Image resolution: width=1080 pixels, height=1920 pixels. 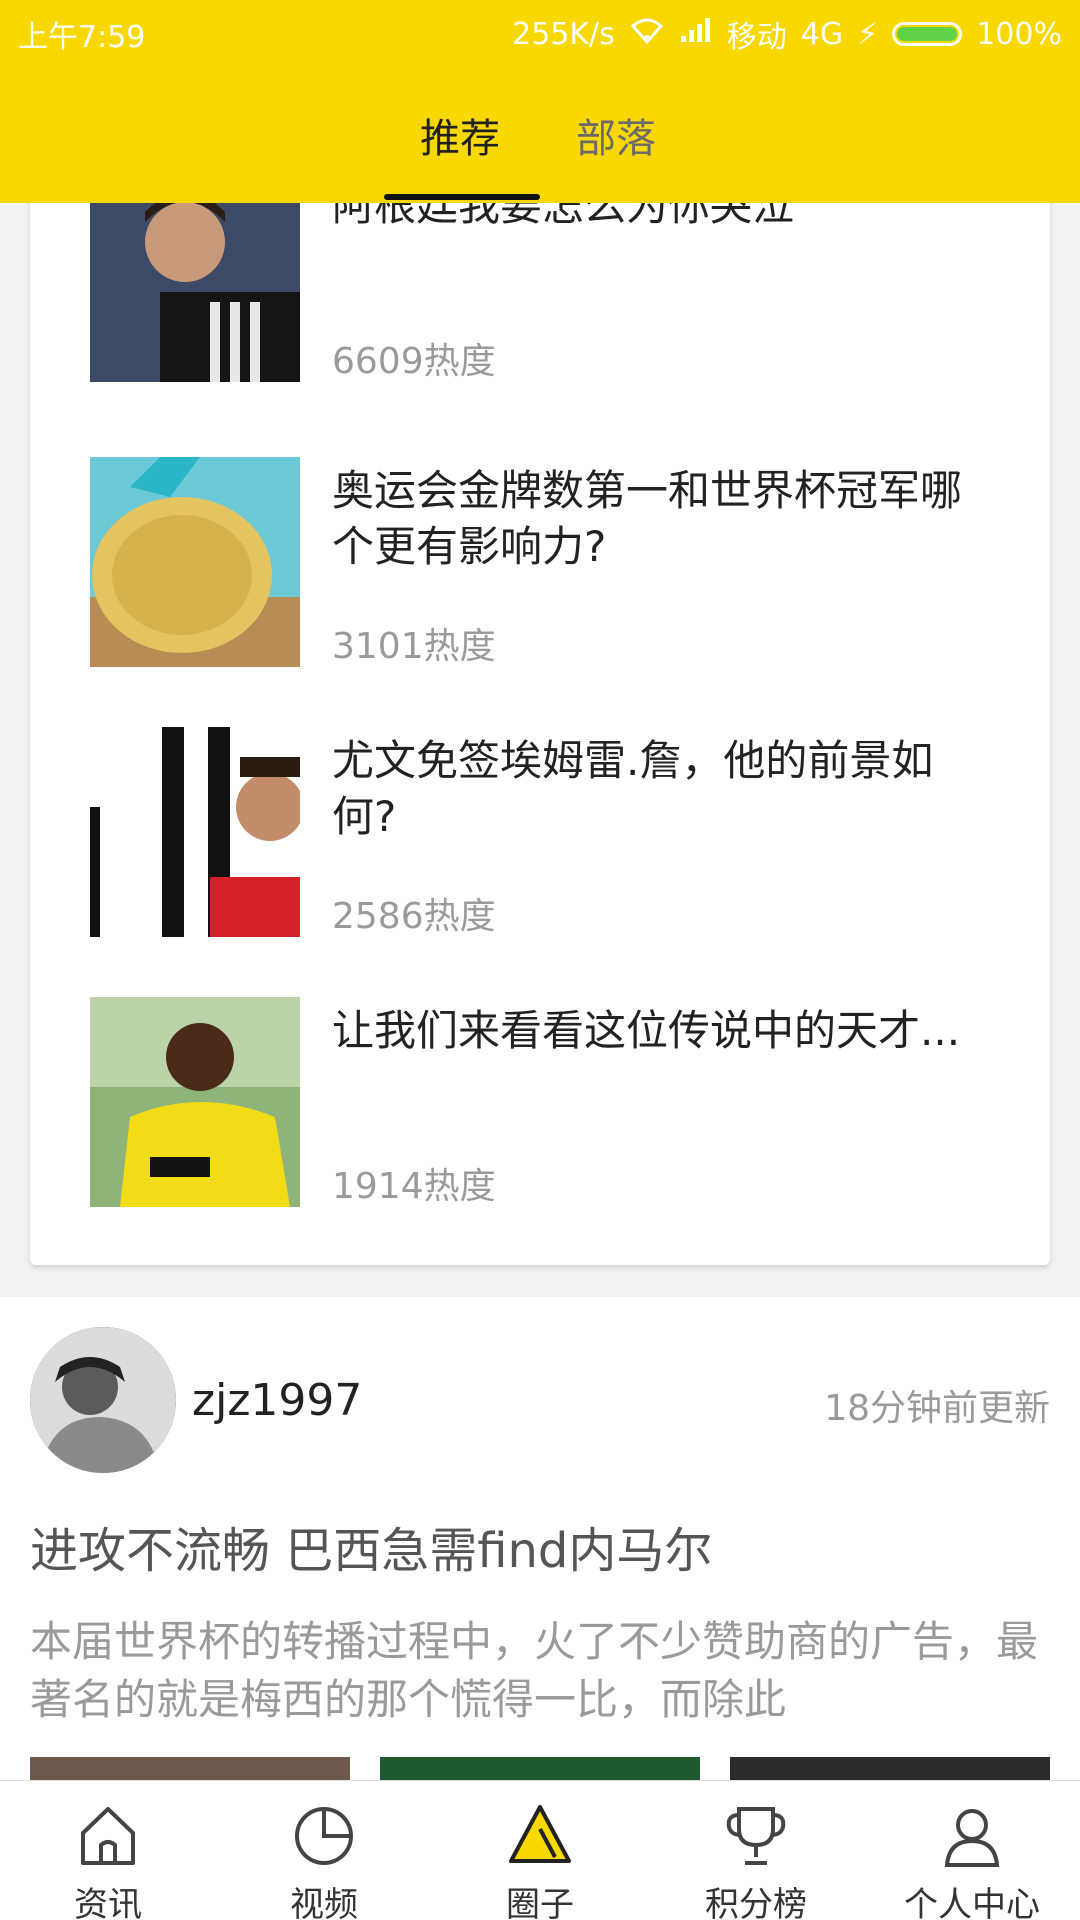 I want to click on post-updated: 18分钟前更新, so click(x=937, y=1408).